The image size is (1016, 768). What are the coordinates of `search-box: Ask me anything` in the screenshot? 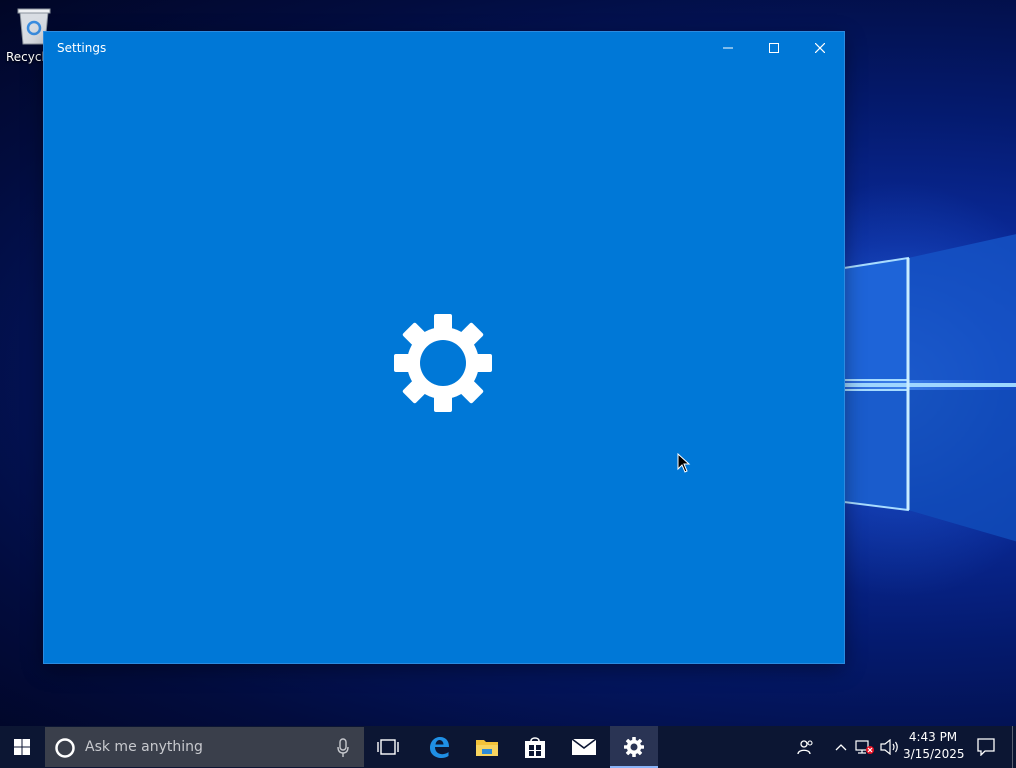 It's located at (204, 747).